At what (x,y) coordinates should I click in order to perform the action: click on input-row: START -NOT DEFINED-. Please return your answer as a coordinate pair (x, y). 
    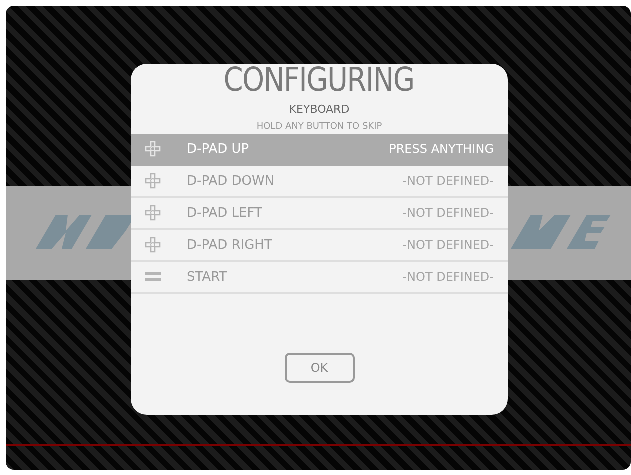
    Looking at the image, I should click on (319, 278).